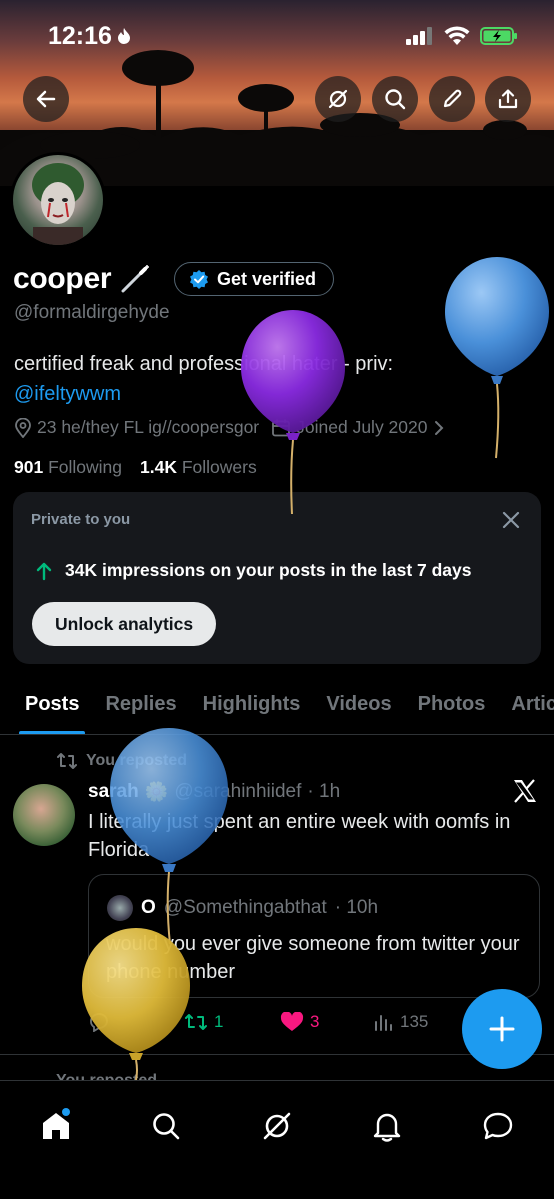  I want to click on messages-icon, so click(498, 1126).